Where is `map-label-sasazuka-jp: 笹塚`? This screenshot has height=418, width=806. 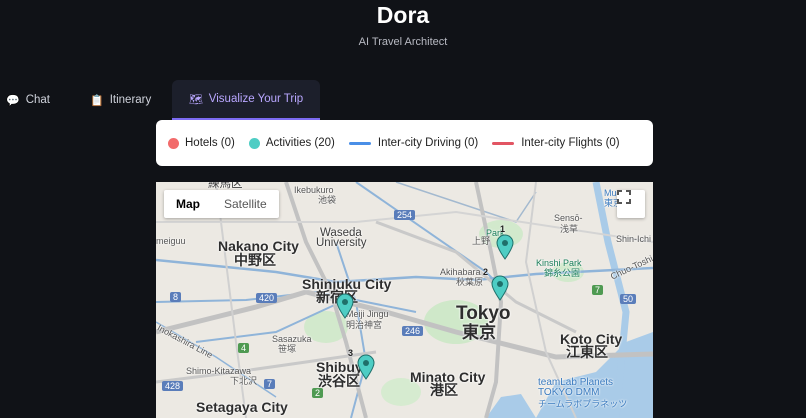 map-label-sasazuka-jp: 笹塚 is located at coordinates (287, 349).